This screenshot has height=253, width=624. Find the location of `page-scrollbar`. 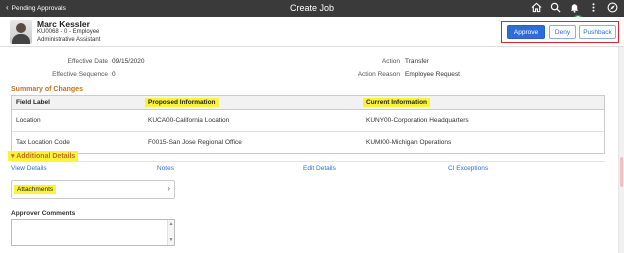

page-scrollbar is located at coordinates (621, 150).